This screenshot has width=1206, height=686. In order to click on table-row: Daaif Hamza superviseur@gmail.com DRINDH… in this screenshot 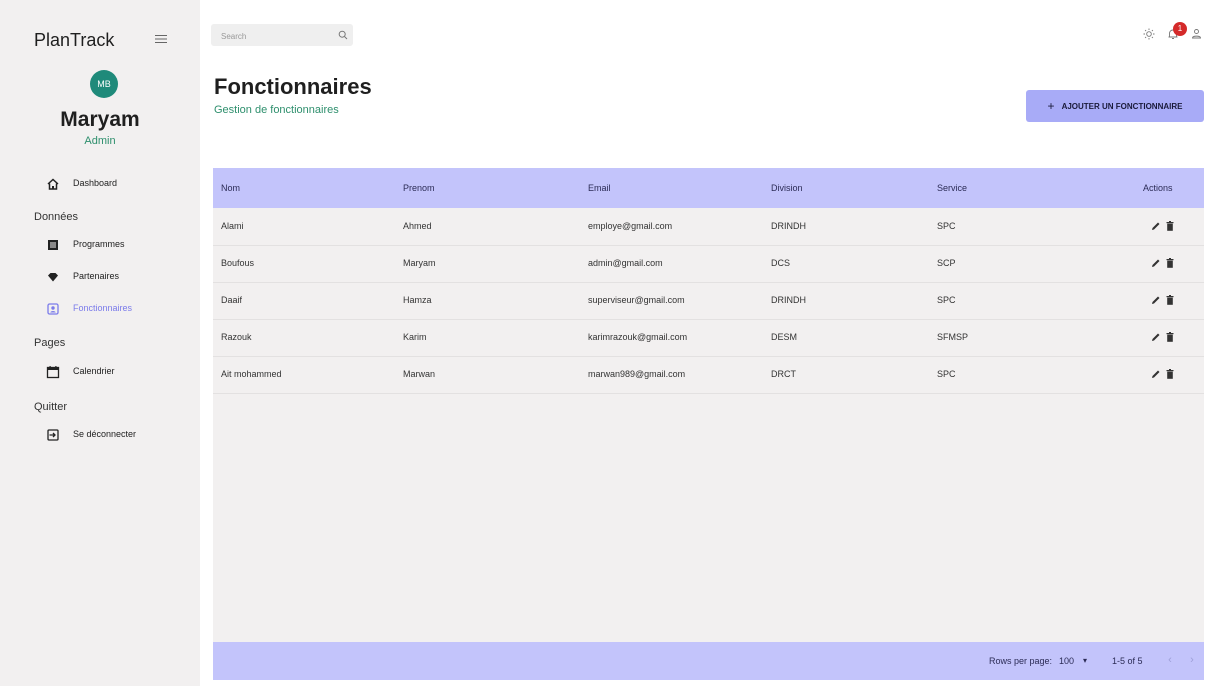, I will do `click(708, 301)`.